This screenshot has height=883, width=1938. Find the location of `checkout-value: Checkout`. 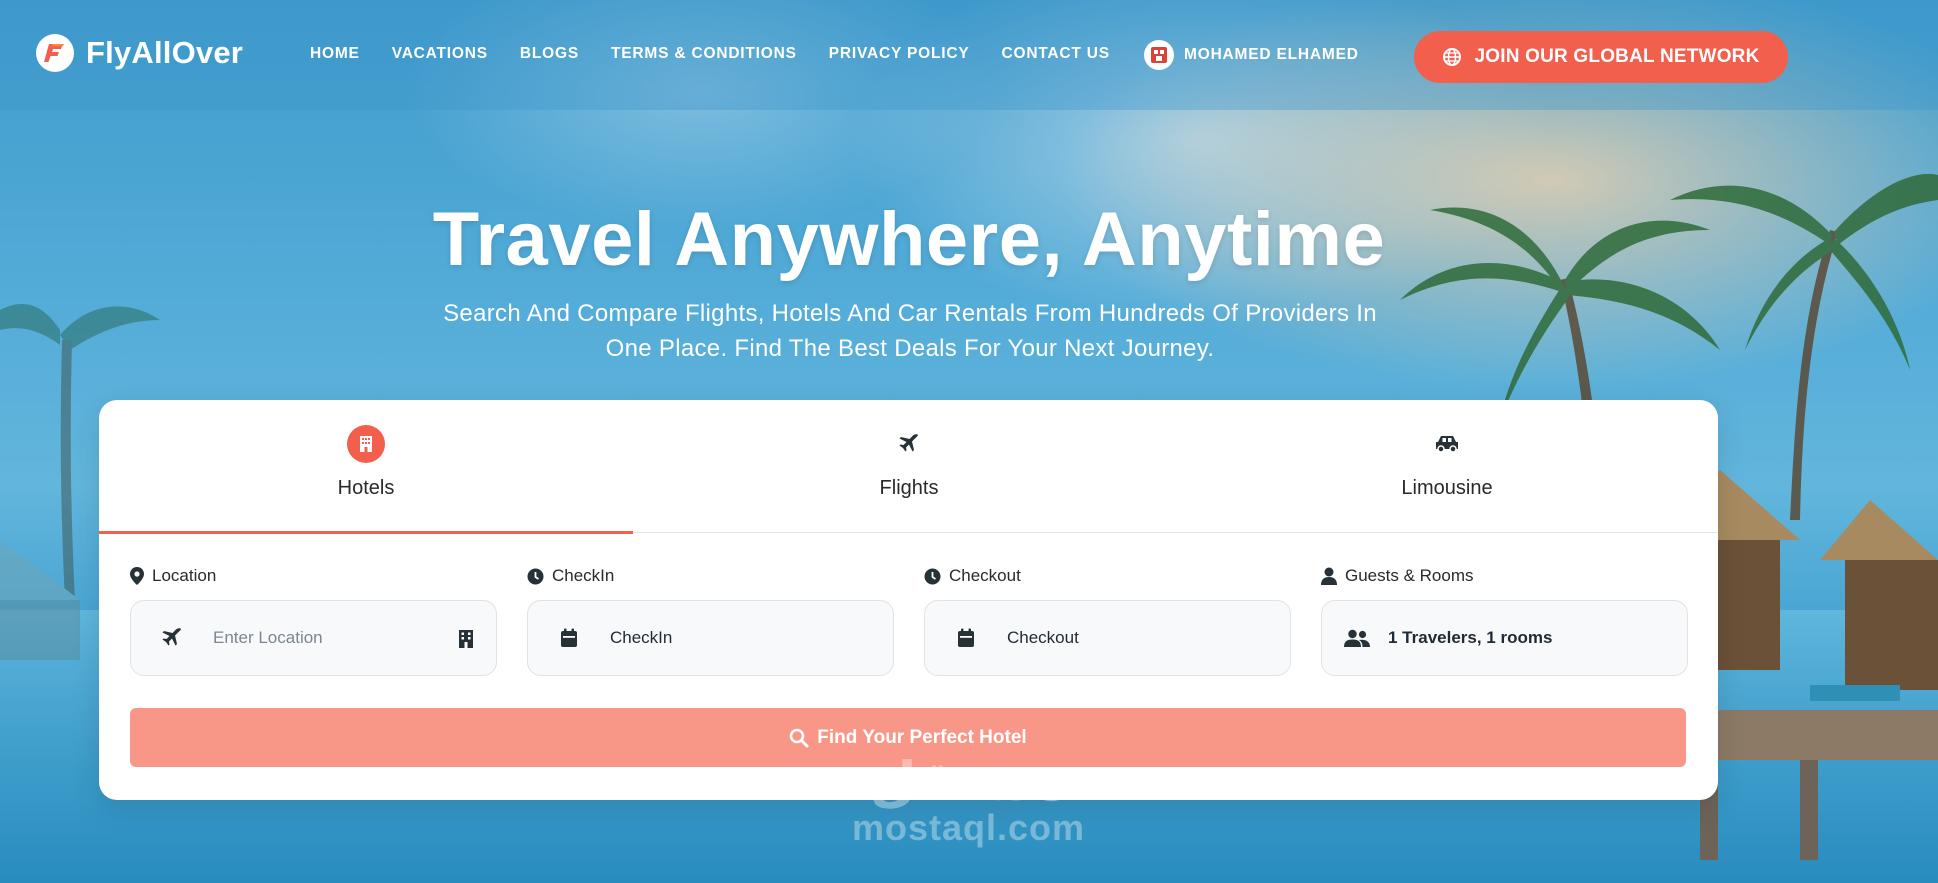

checkout-value: Checkout is located at coordinates (1043, 637).